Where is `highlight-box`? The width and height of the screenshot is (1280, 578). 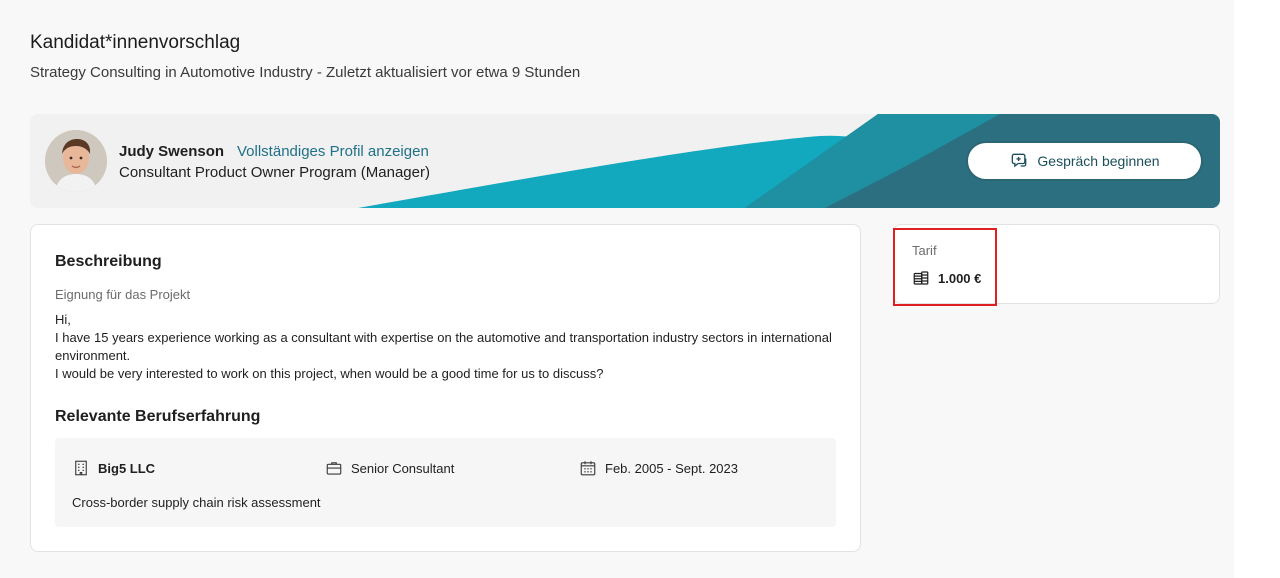 highlight-box is located at coordinates (945, 267).